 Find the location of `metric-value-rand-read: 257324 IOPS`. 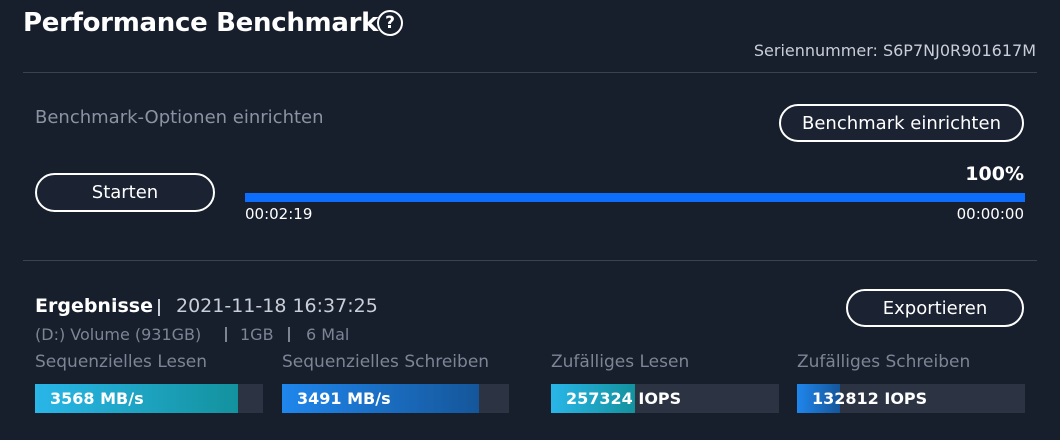

metric-value-rand-read: 257324 IOPS is located at coordinates (624, 398).